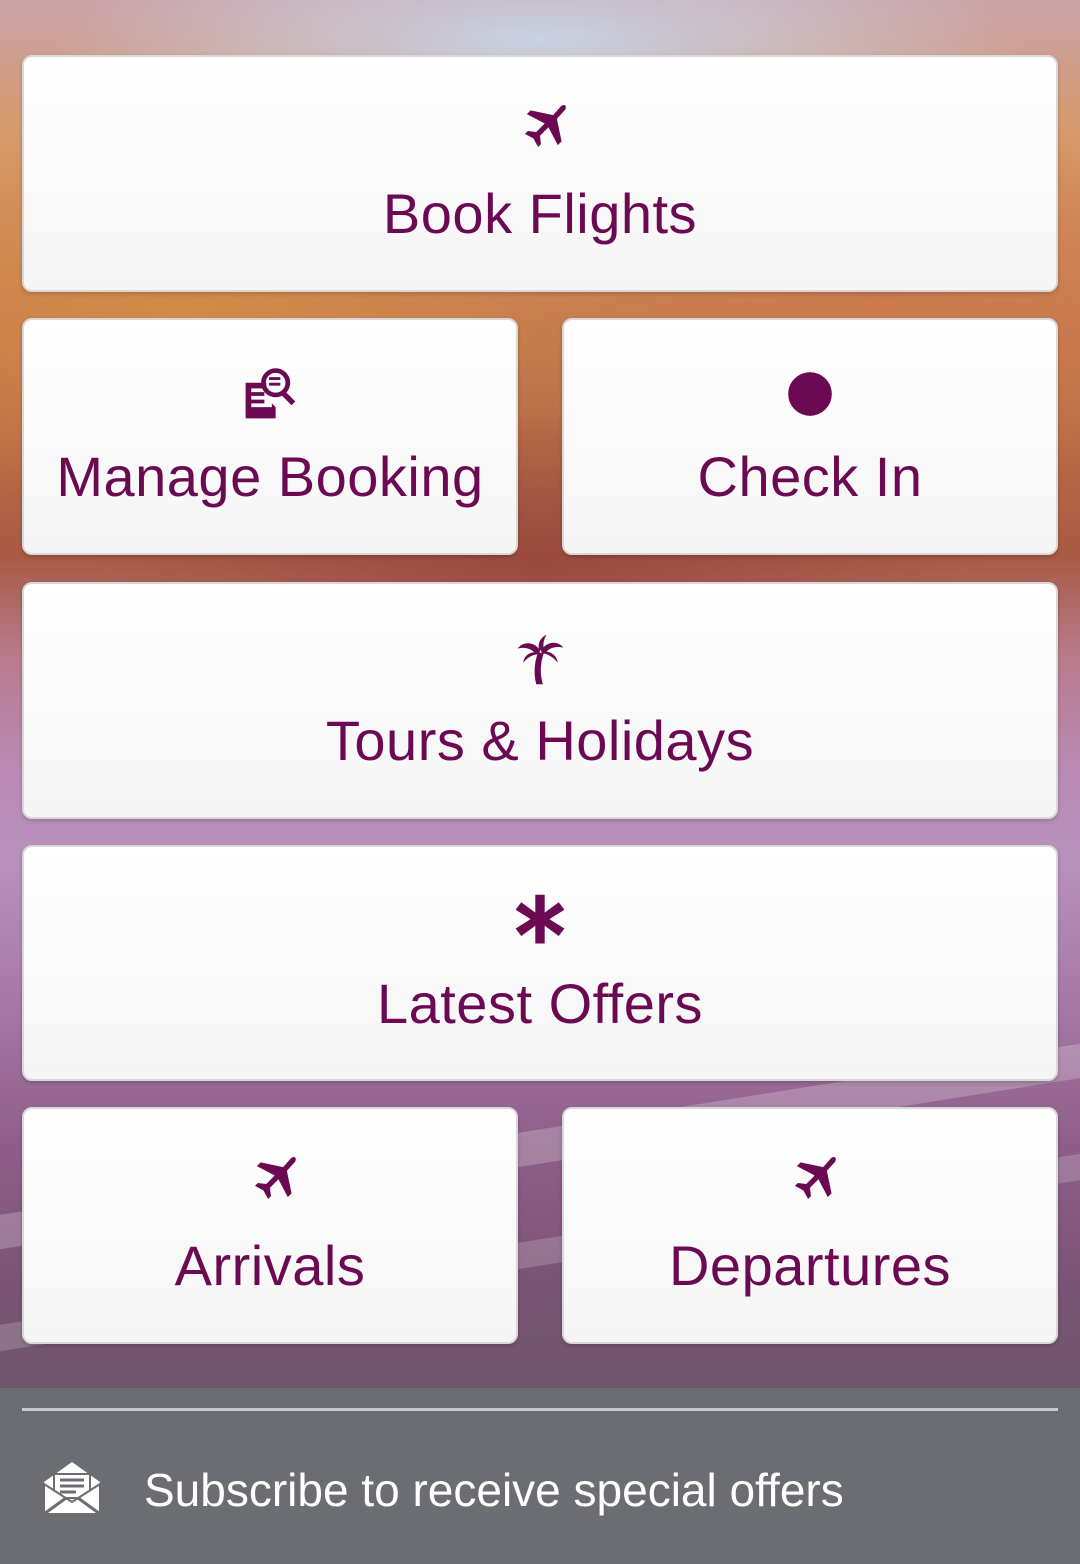  Describe the element at coordinates (494, 1490) in the screenshot. I see `subscribe-label: Subscribe to receive special offers` at that location.